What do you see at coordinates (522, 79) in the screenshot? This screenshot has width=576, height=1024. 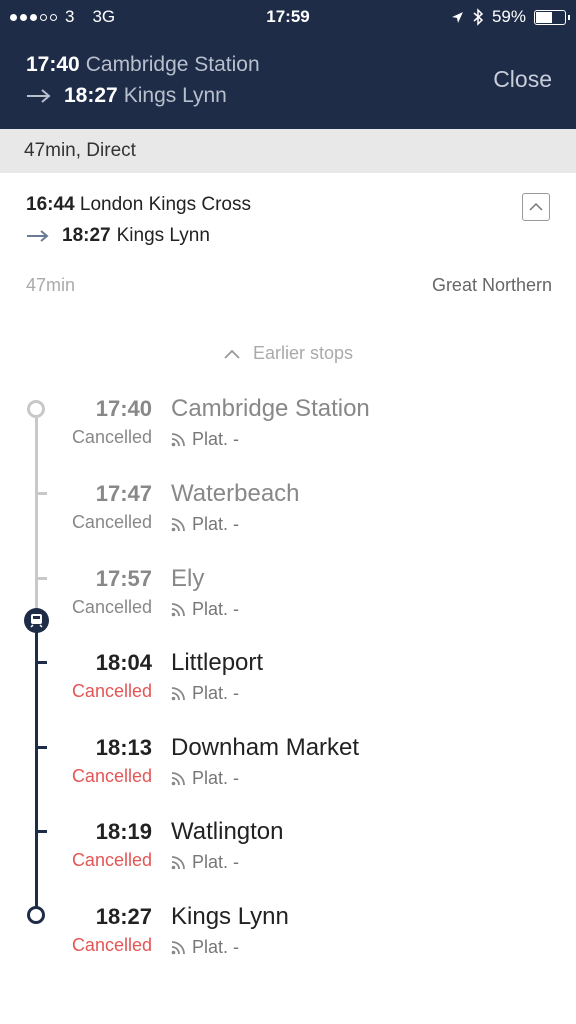 I see `close-button: Close` at bounding box center [522, 79].